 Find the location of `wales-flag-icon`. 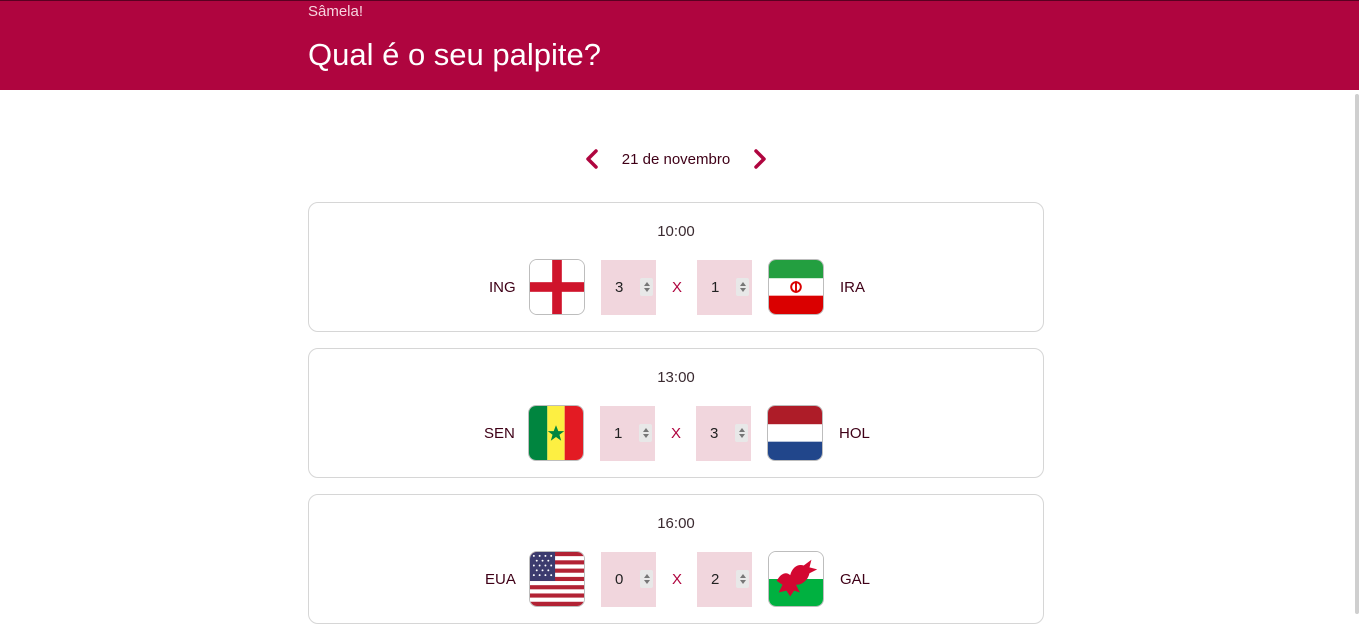

wales-flag-icon is located at coordinates (796, 579).